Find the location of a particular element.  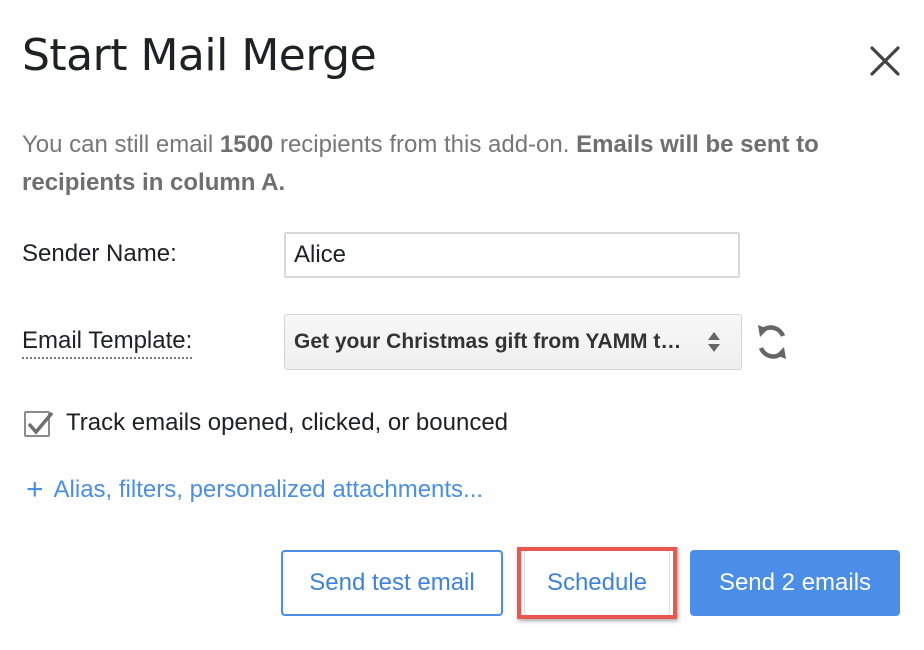

plus-icon: + is located at coordinates (35, 489).